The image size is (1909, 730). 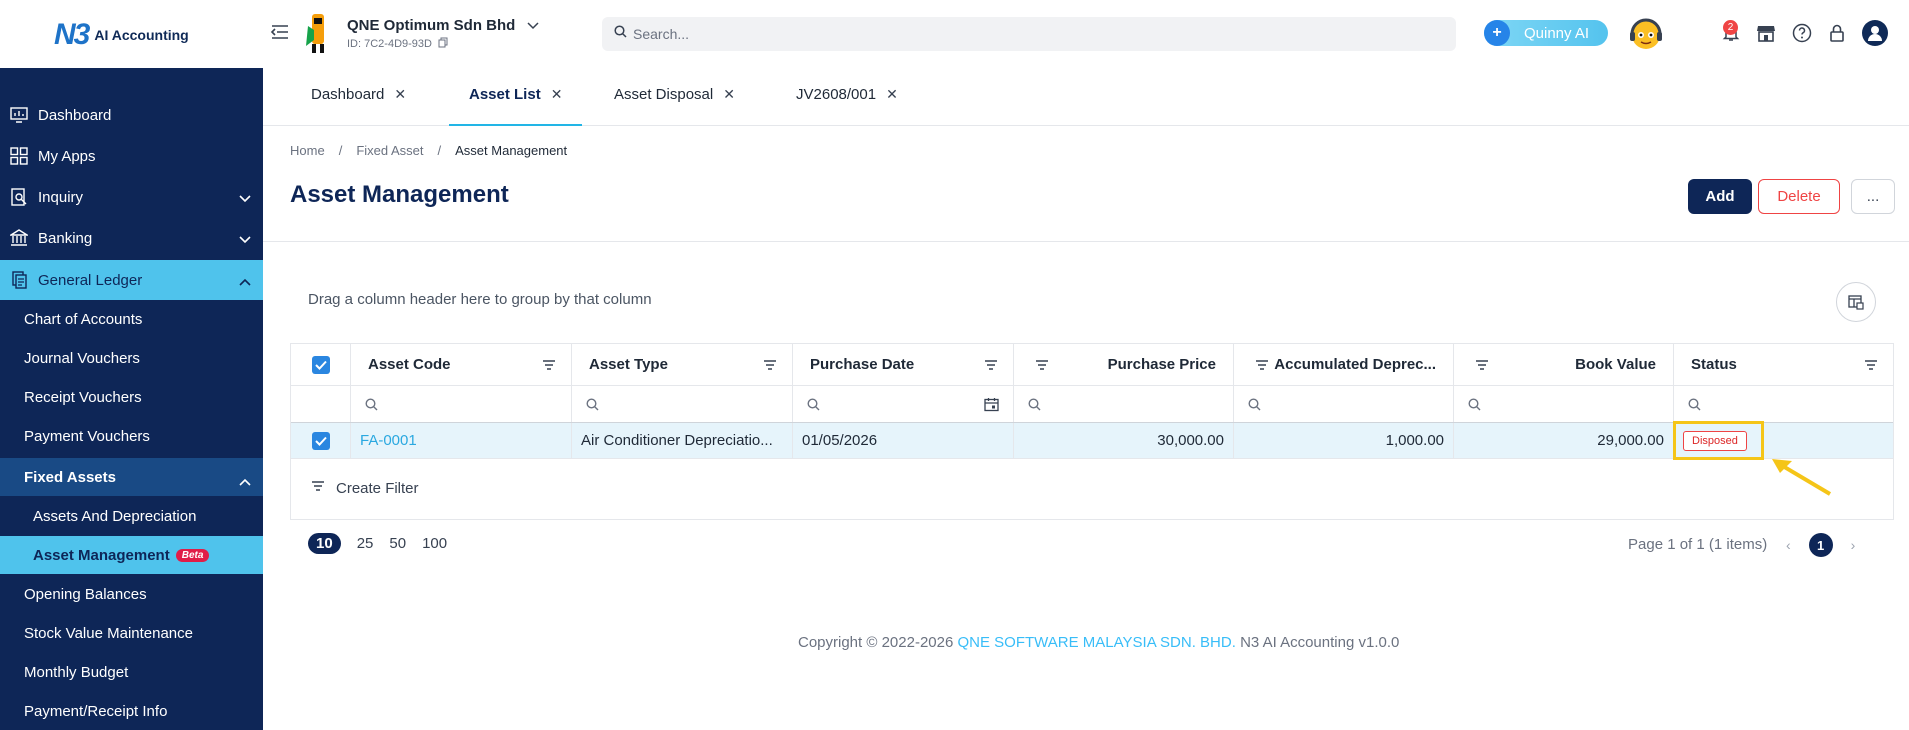 I want to click on global-search, so click(x=1029, y=34).